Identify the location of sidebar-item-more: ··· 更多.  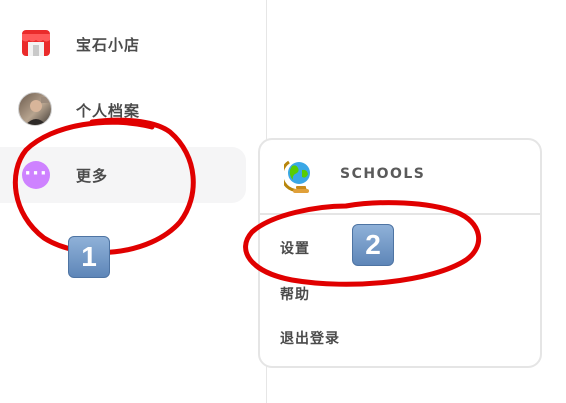
(123, 175).